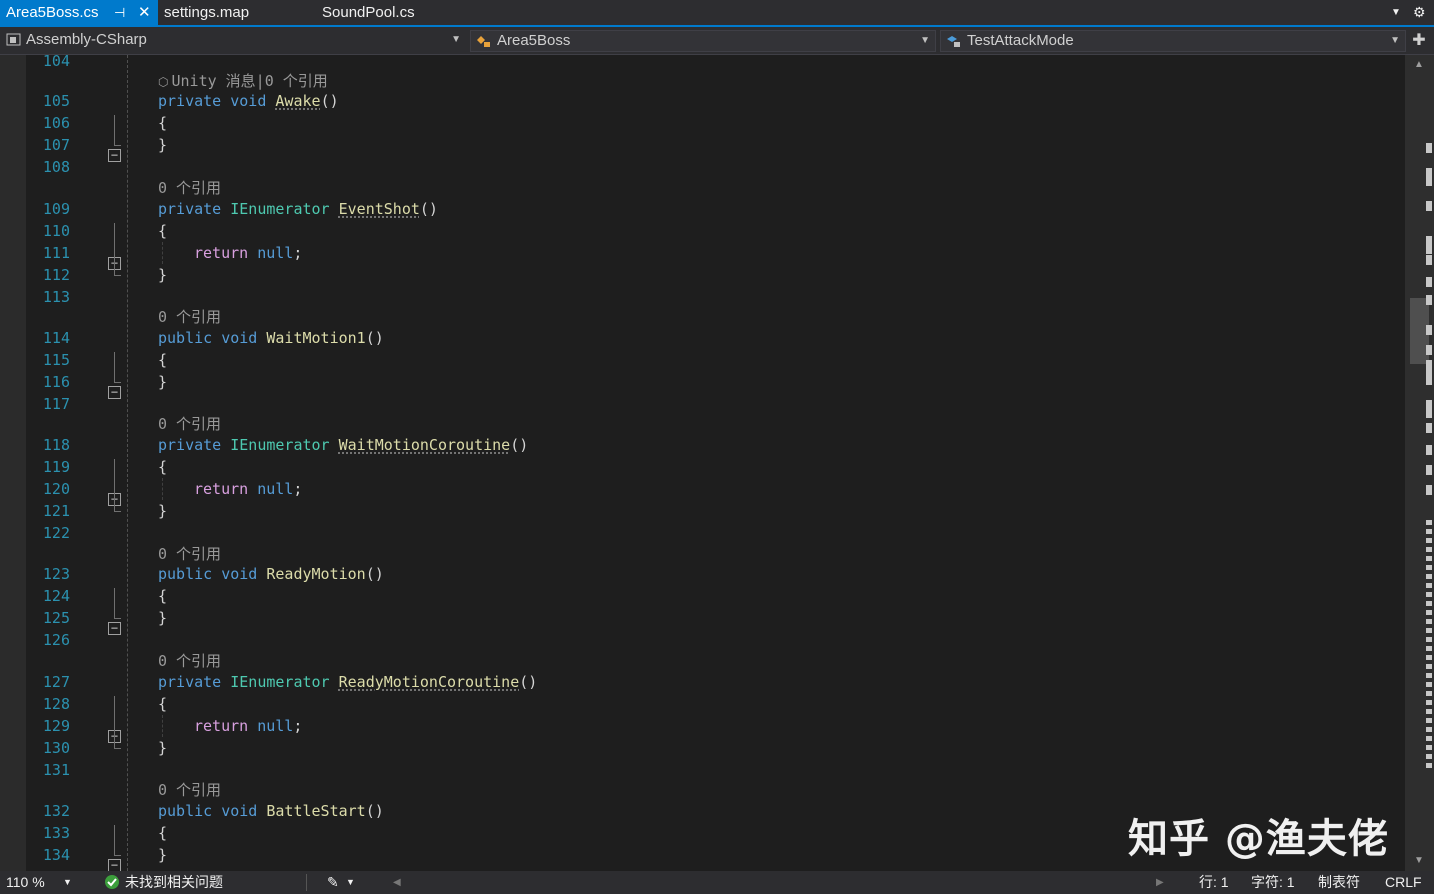 Image resolution: width=1434 pixels, height=894 pixels. What do you see at coordinates (702, 770) in the screenshot?
I see `code-line: 131` at bounding box center [702, 770].